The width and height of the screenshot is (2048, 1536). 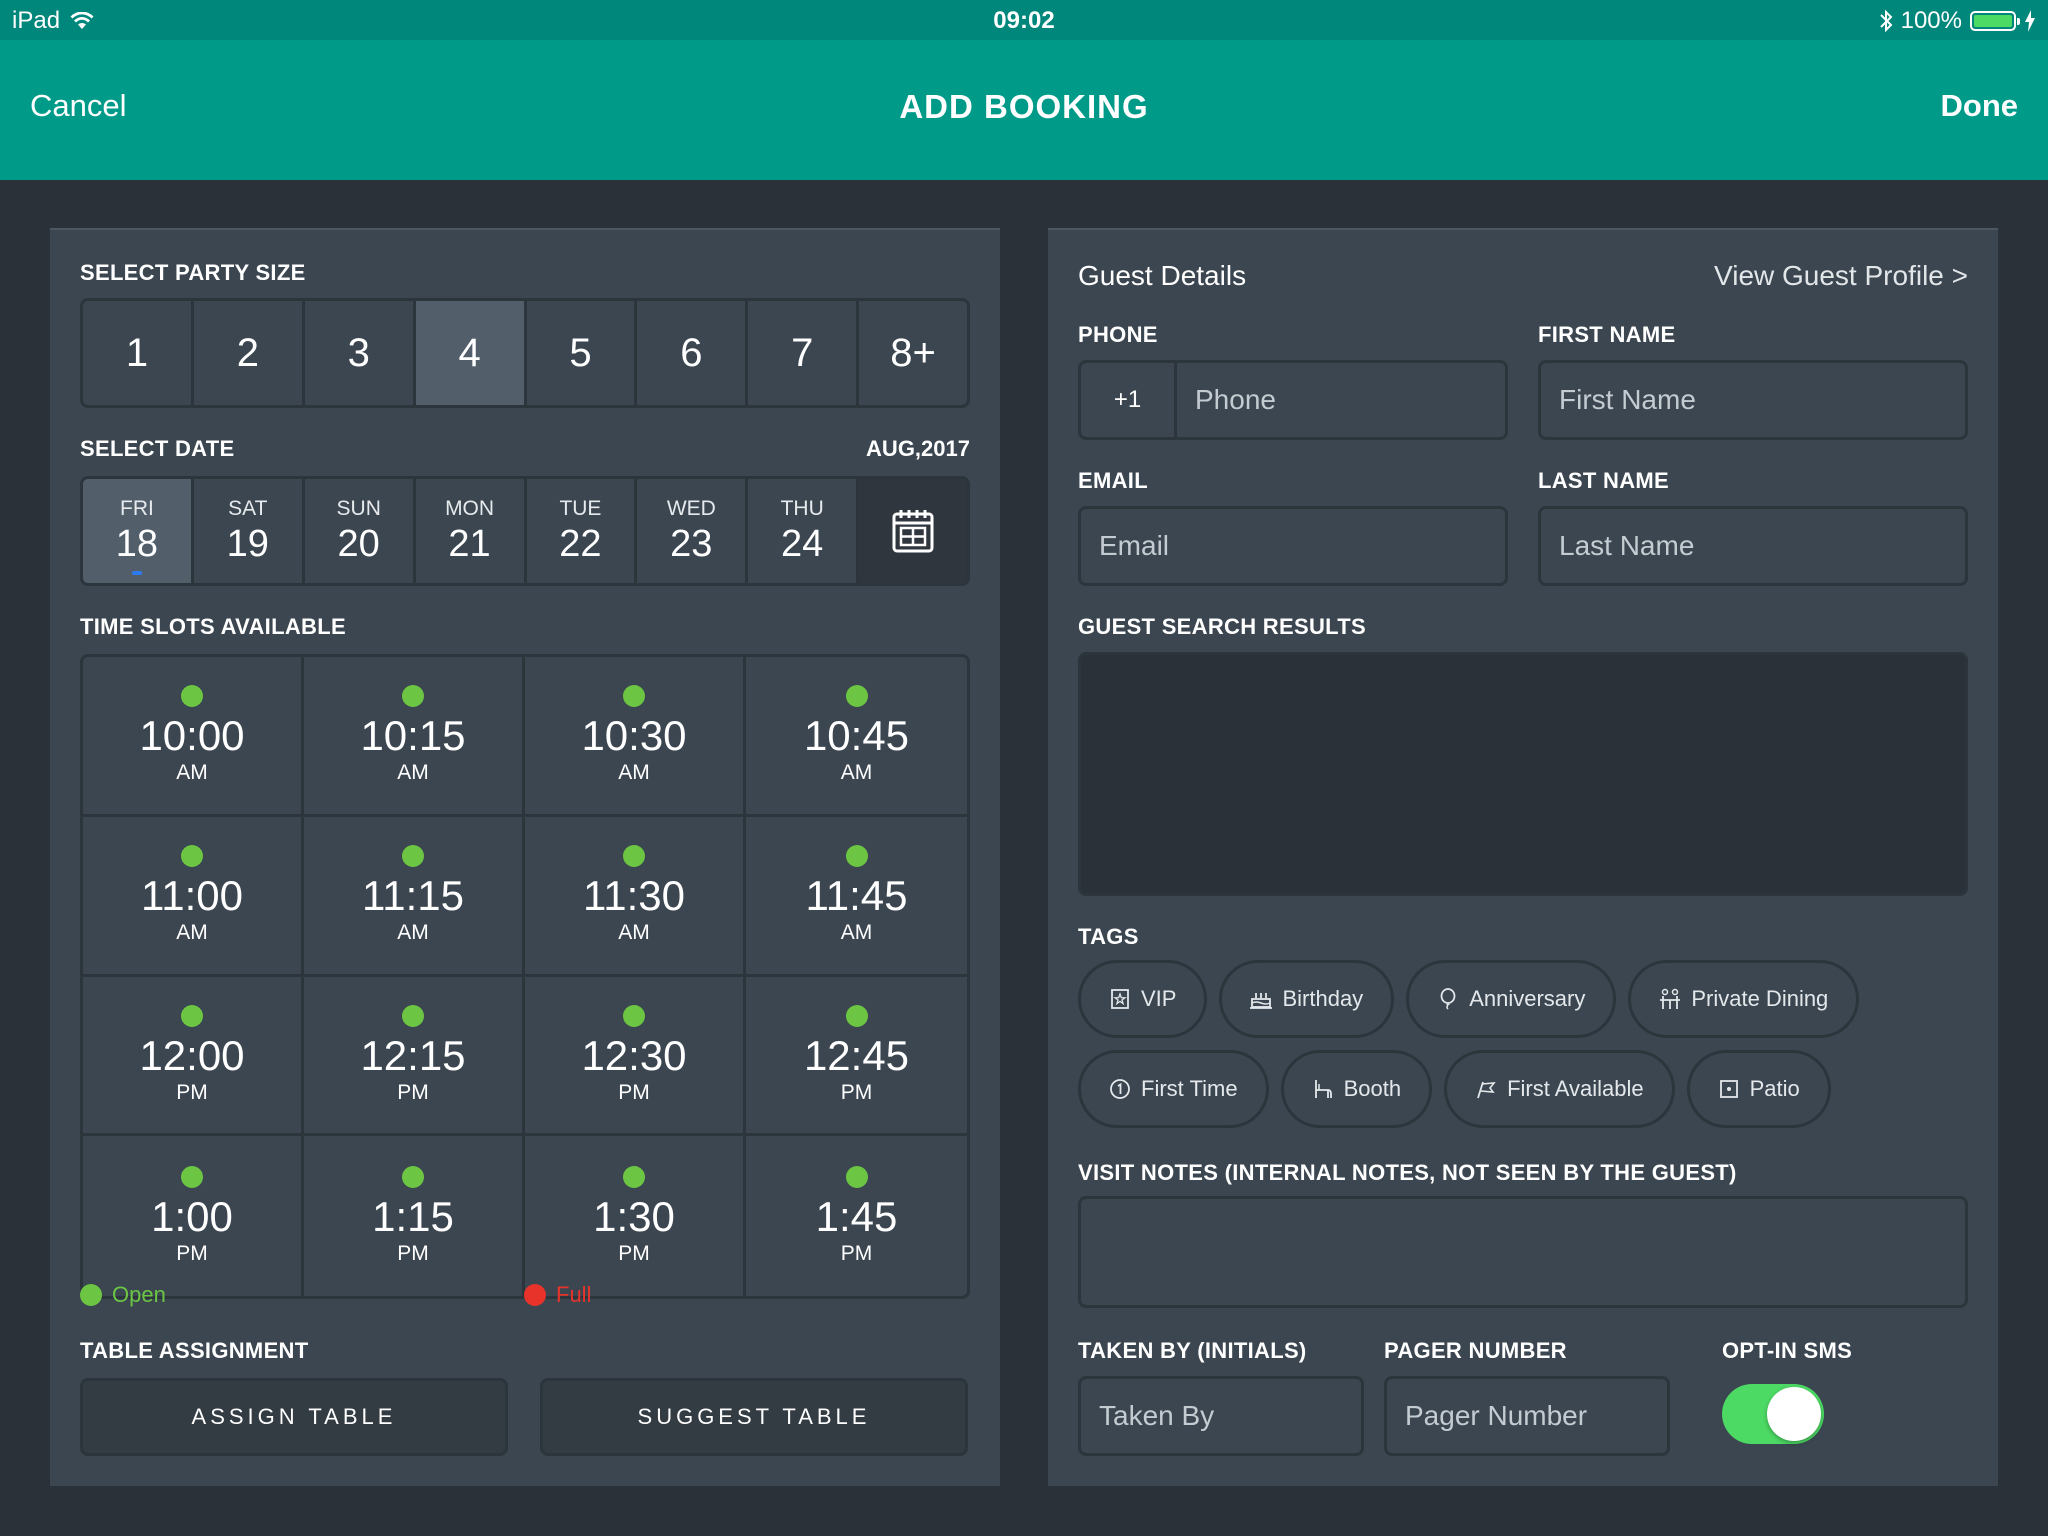 I want to click on tag-patio: Patio, so click(x=1758, y=1089).